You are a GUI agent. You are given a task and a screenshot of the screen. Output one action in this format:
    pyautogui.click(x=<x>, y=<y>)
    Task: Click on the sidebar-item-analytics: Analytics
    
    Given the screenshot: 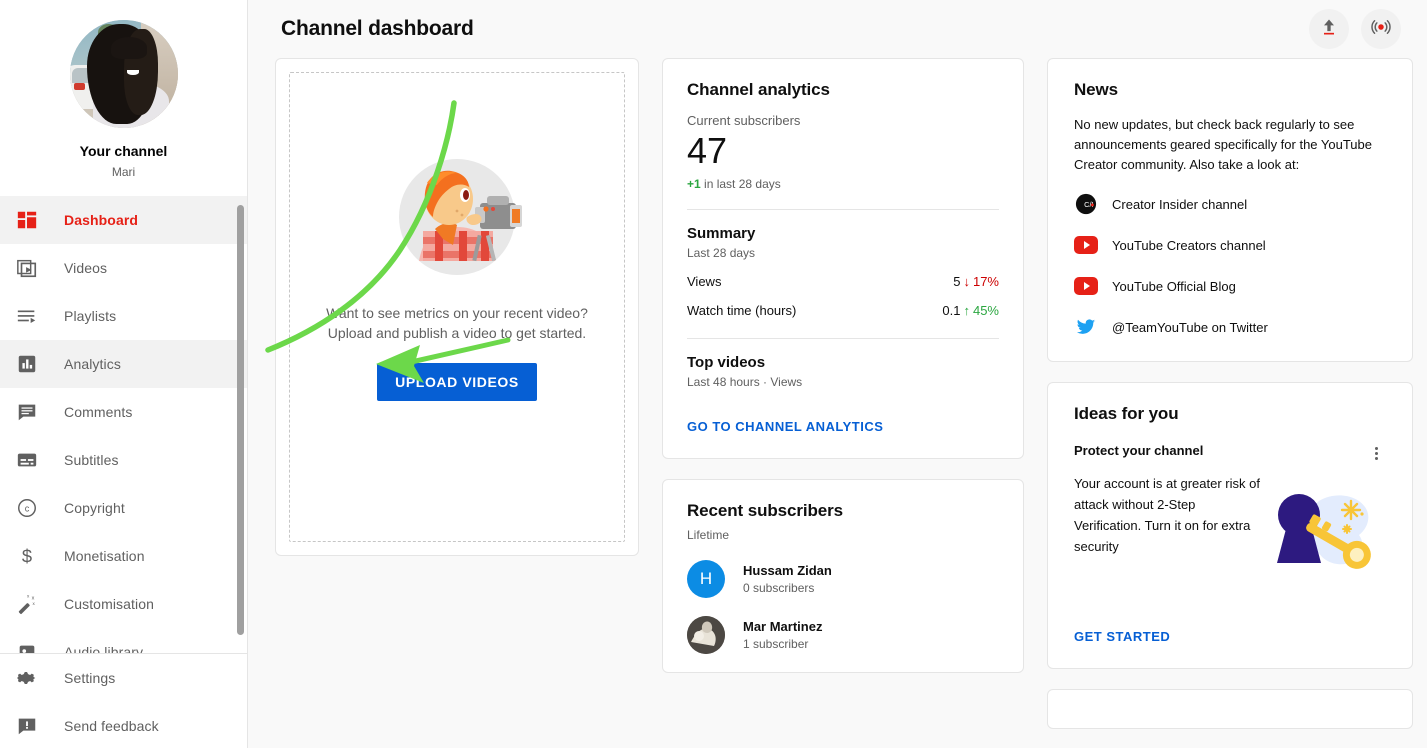 What is the action you would take?
    pyautogui.click(x=123, y=364)
    